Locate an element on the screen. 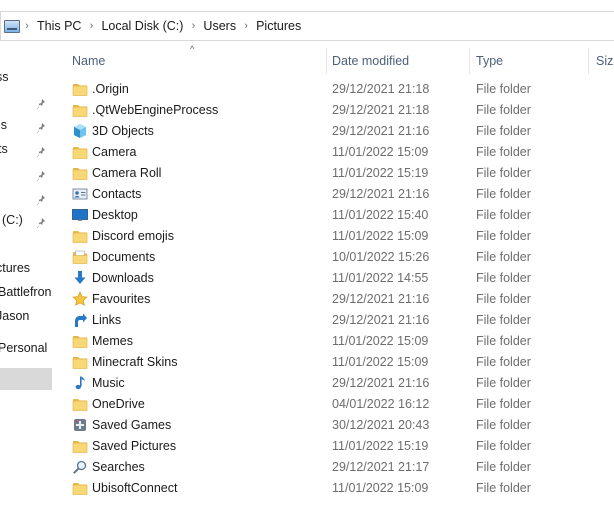  documents-icon is located at coordinates (80, 257).